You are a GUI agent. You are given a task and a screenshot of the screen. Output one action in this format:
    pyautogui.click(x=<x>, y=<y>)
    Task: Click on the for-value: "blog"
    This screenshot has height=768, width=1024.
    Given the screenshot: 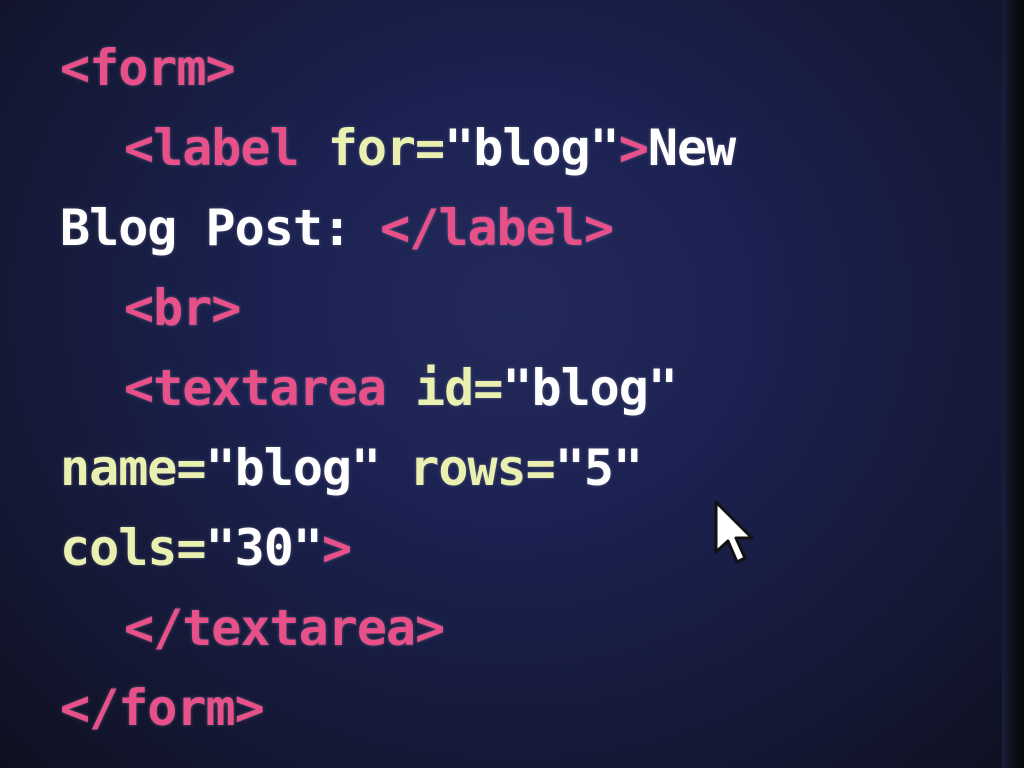 What is the action you would take?
    pyautogui.click(x=532, y=148)
    